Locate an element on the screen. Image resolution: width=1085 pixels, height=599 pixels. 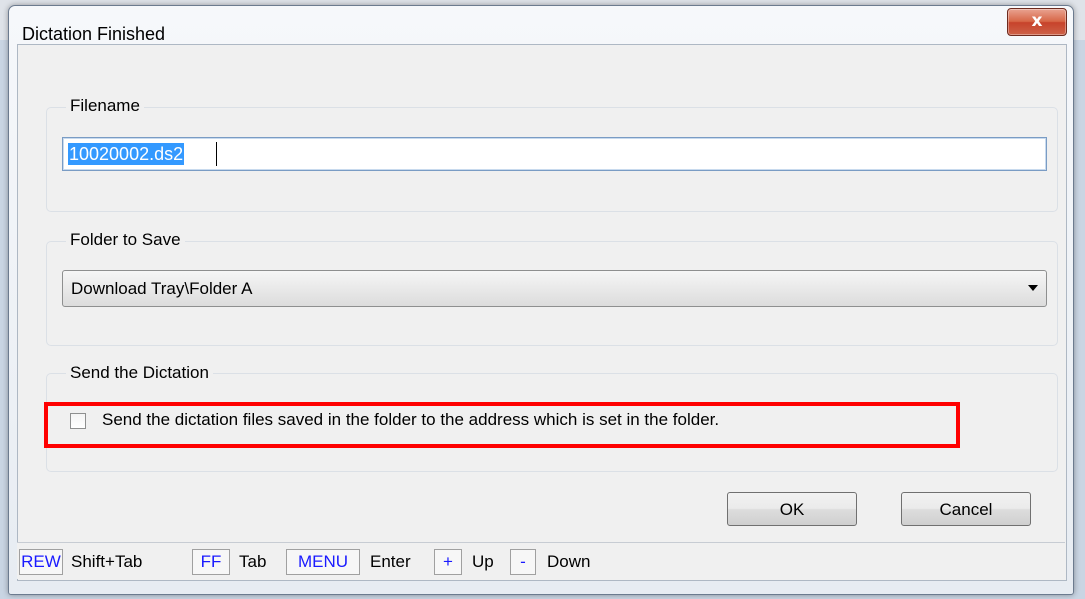
shortcut-action-minus: Down is located at coordinates (569, 561).